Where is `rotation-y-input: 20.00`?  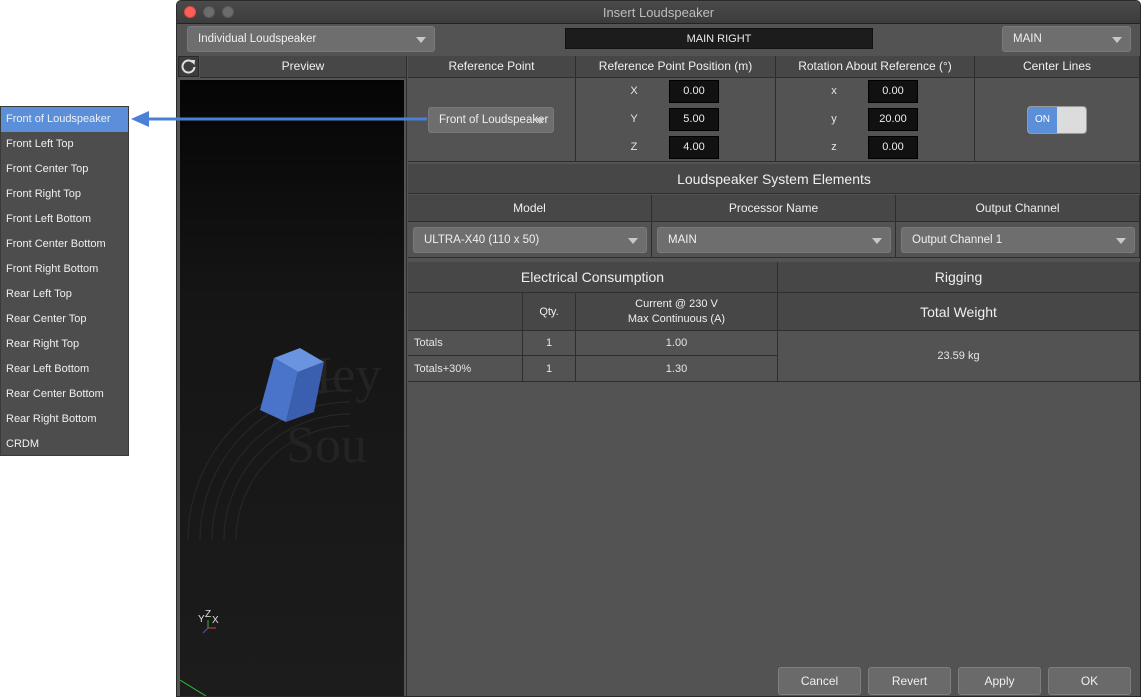
rotation-y-input: 20.00 is located at coordinates (893, 119).